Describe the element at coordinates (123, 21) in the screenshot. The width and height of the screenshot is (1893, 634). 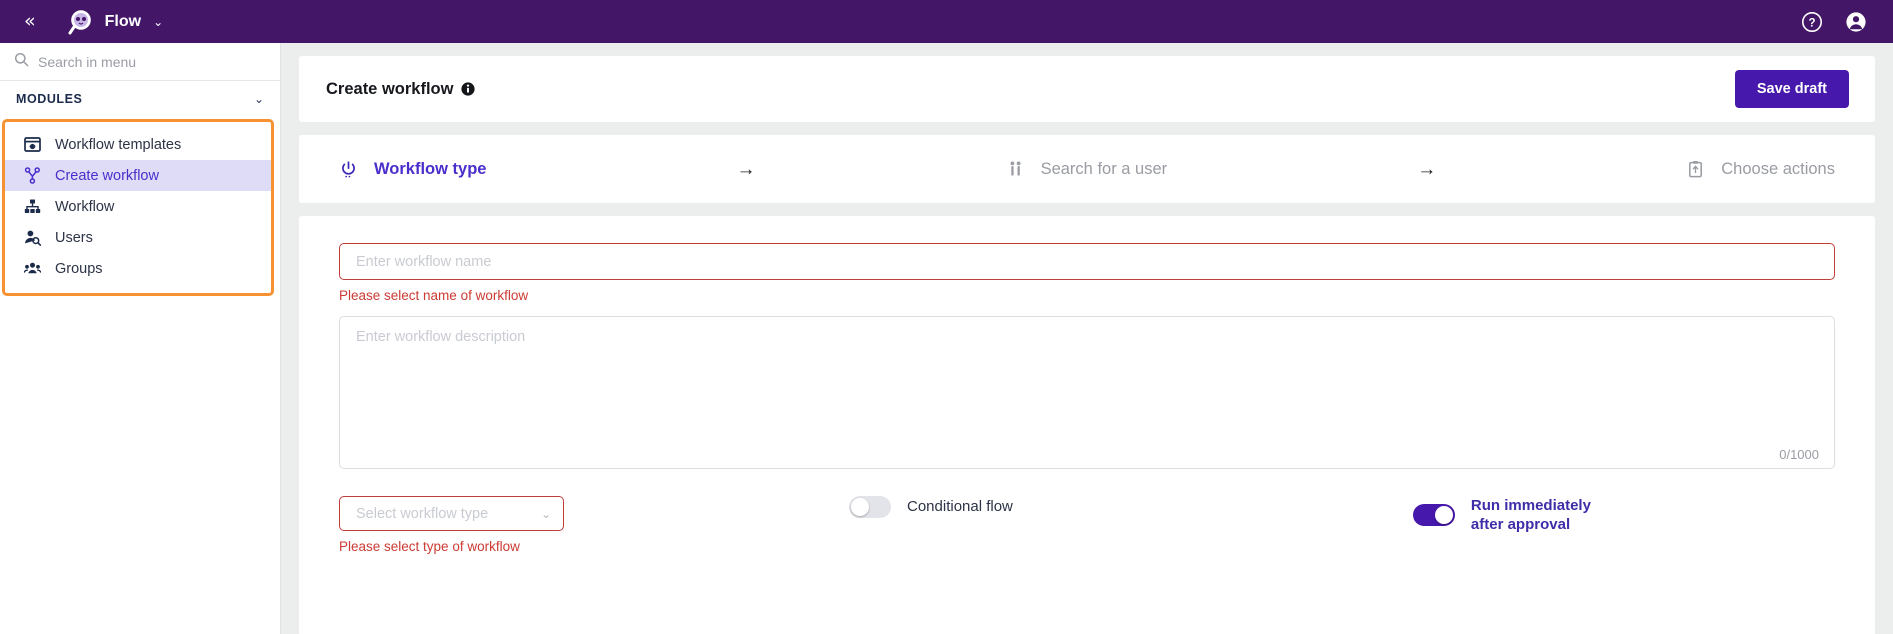
I see `brand-name: Flow` at that location.